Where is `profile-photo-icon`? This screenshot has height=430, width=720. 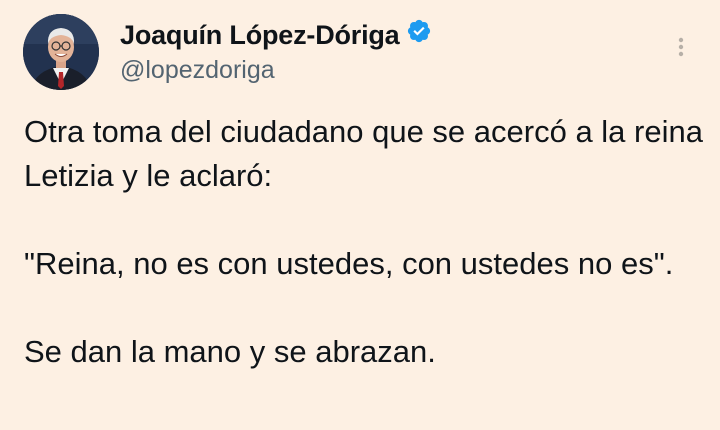
profile-photo-icon is located at coordinates (61, 52).